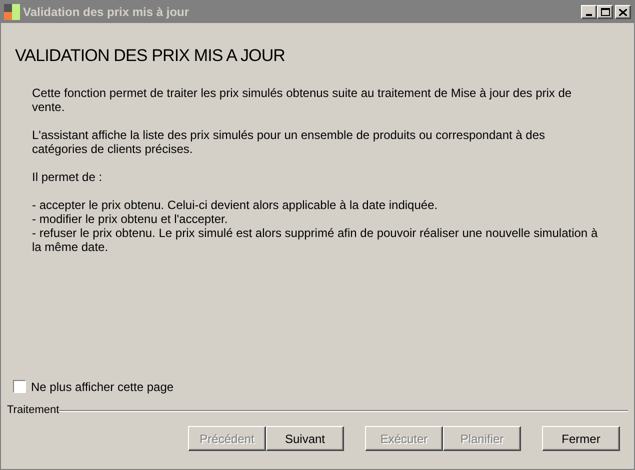 Image resolution: width=635 pixels, height=470 pixels. Describe the element at coordinates (605, 12) in the screenshot. I see `maximize-button` at that location.